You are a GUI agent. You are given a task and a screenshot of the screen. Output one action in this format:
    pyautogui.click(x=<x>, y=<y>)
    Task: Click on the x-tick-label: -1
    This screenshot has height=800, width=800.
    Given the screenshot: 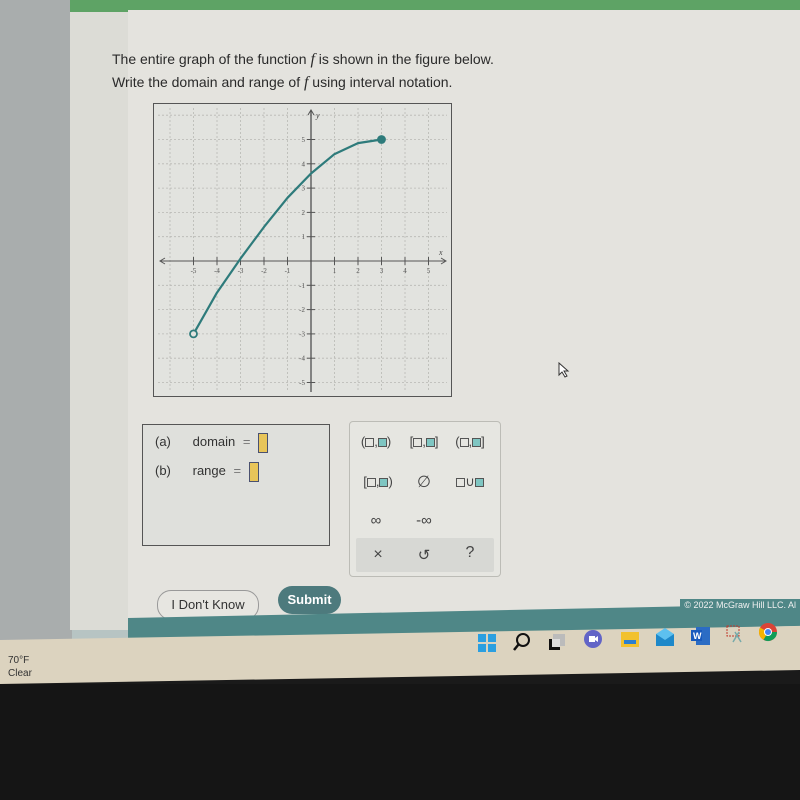 What is the action you would take?
    pyautogui.click(x=288, y=271)
    